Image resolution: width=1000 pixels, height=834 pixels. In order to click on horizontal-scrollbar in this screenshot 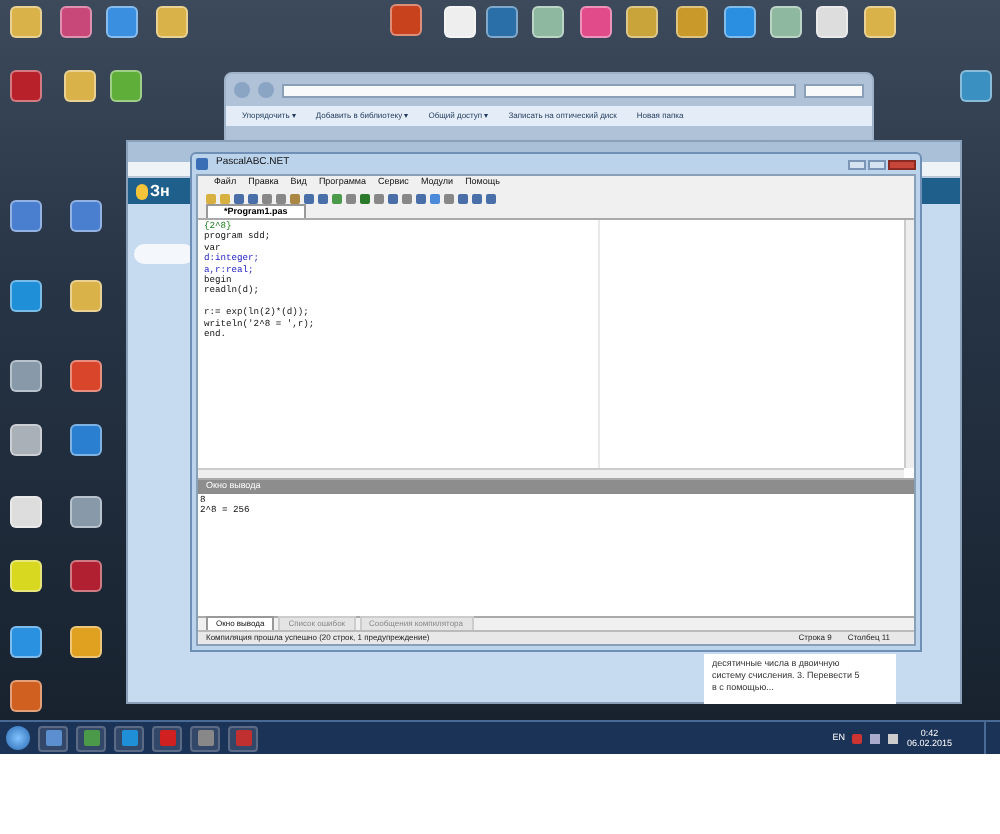, I will do `click(551, 473)`.